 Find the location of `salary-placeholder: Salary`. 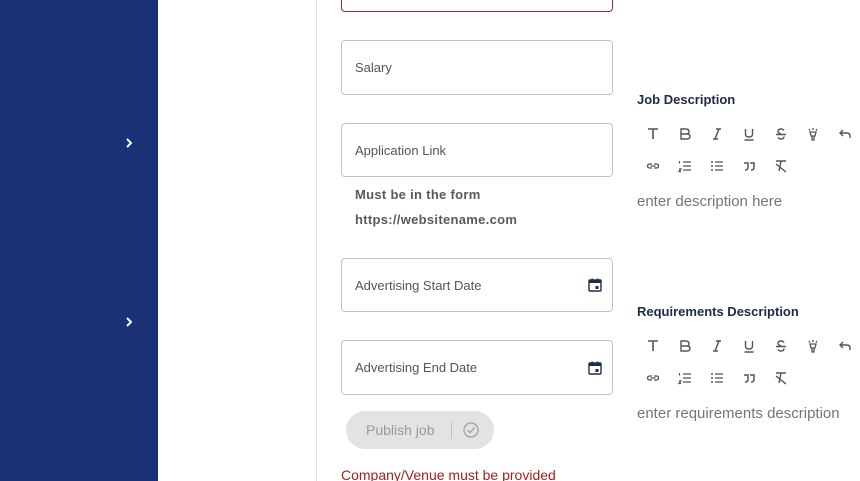

salary-placeholder: Salary is located at coordinates (373, 67).